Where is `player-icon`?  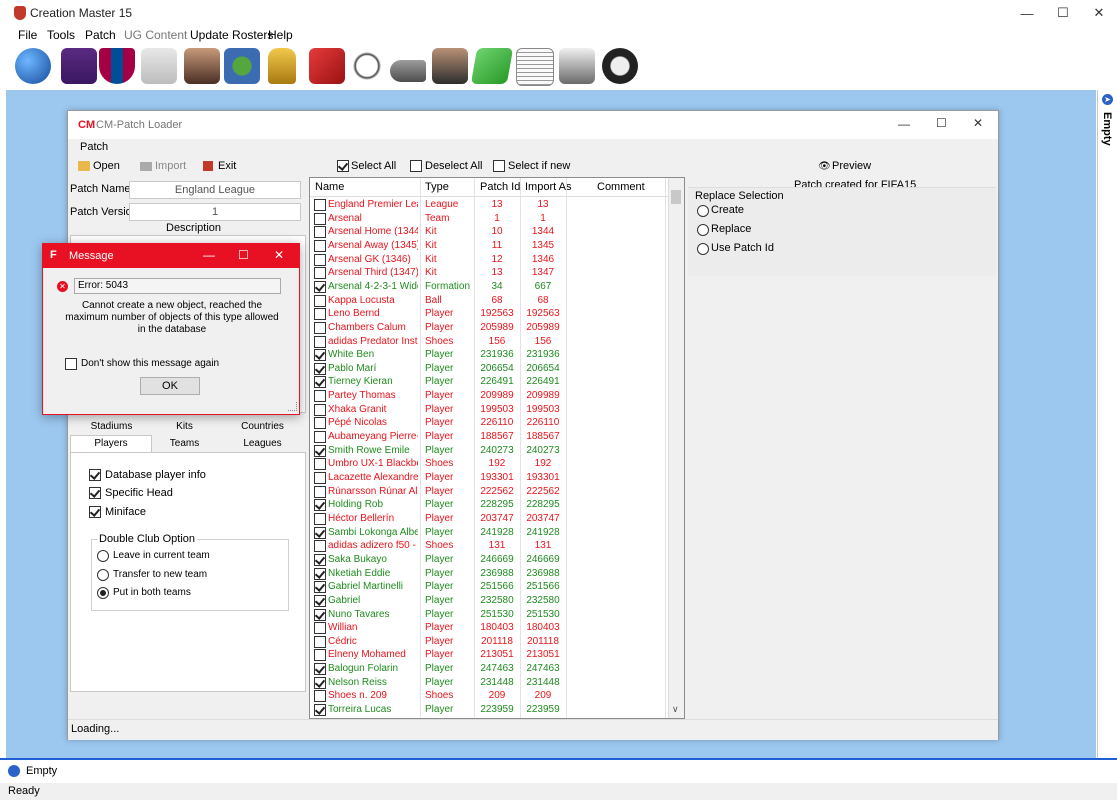 player-icon is located at coordinates (202, 66).